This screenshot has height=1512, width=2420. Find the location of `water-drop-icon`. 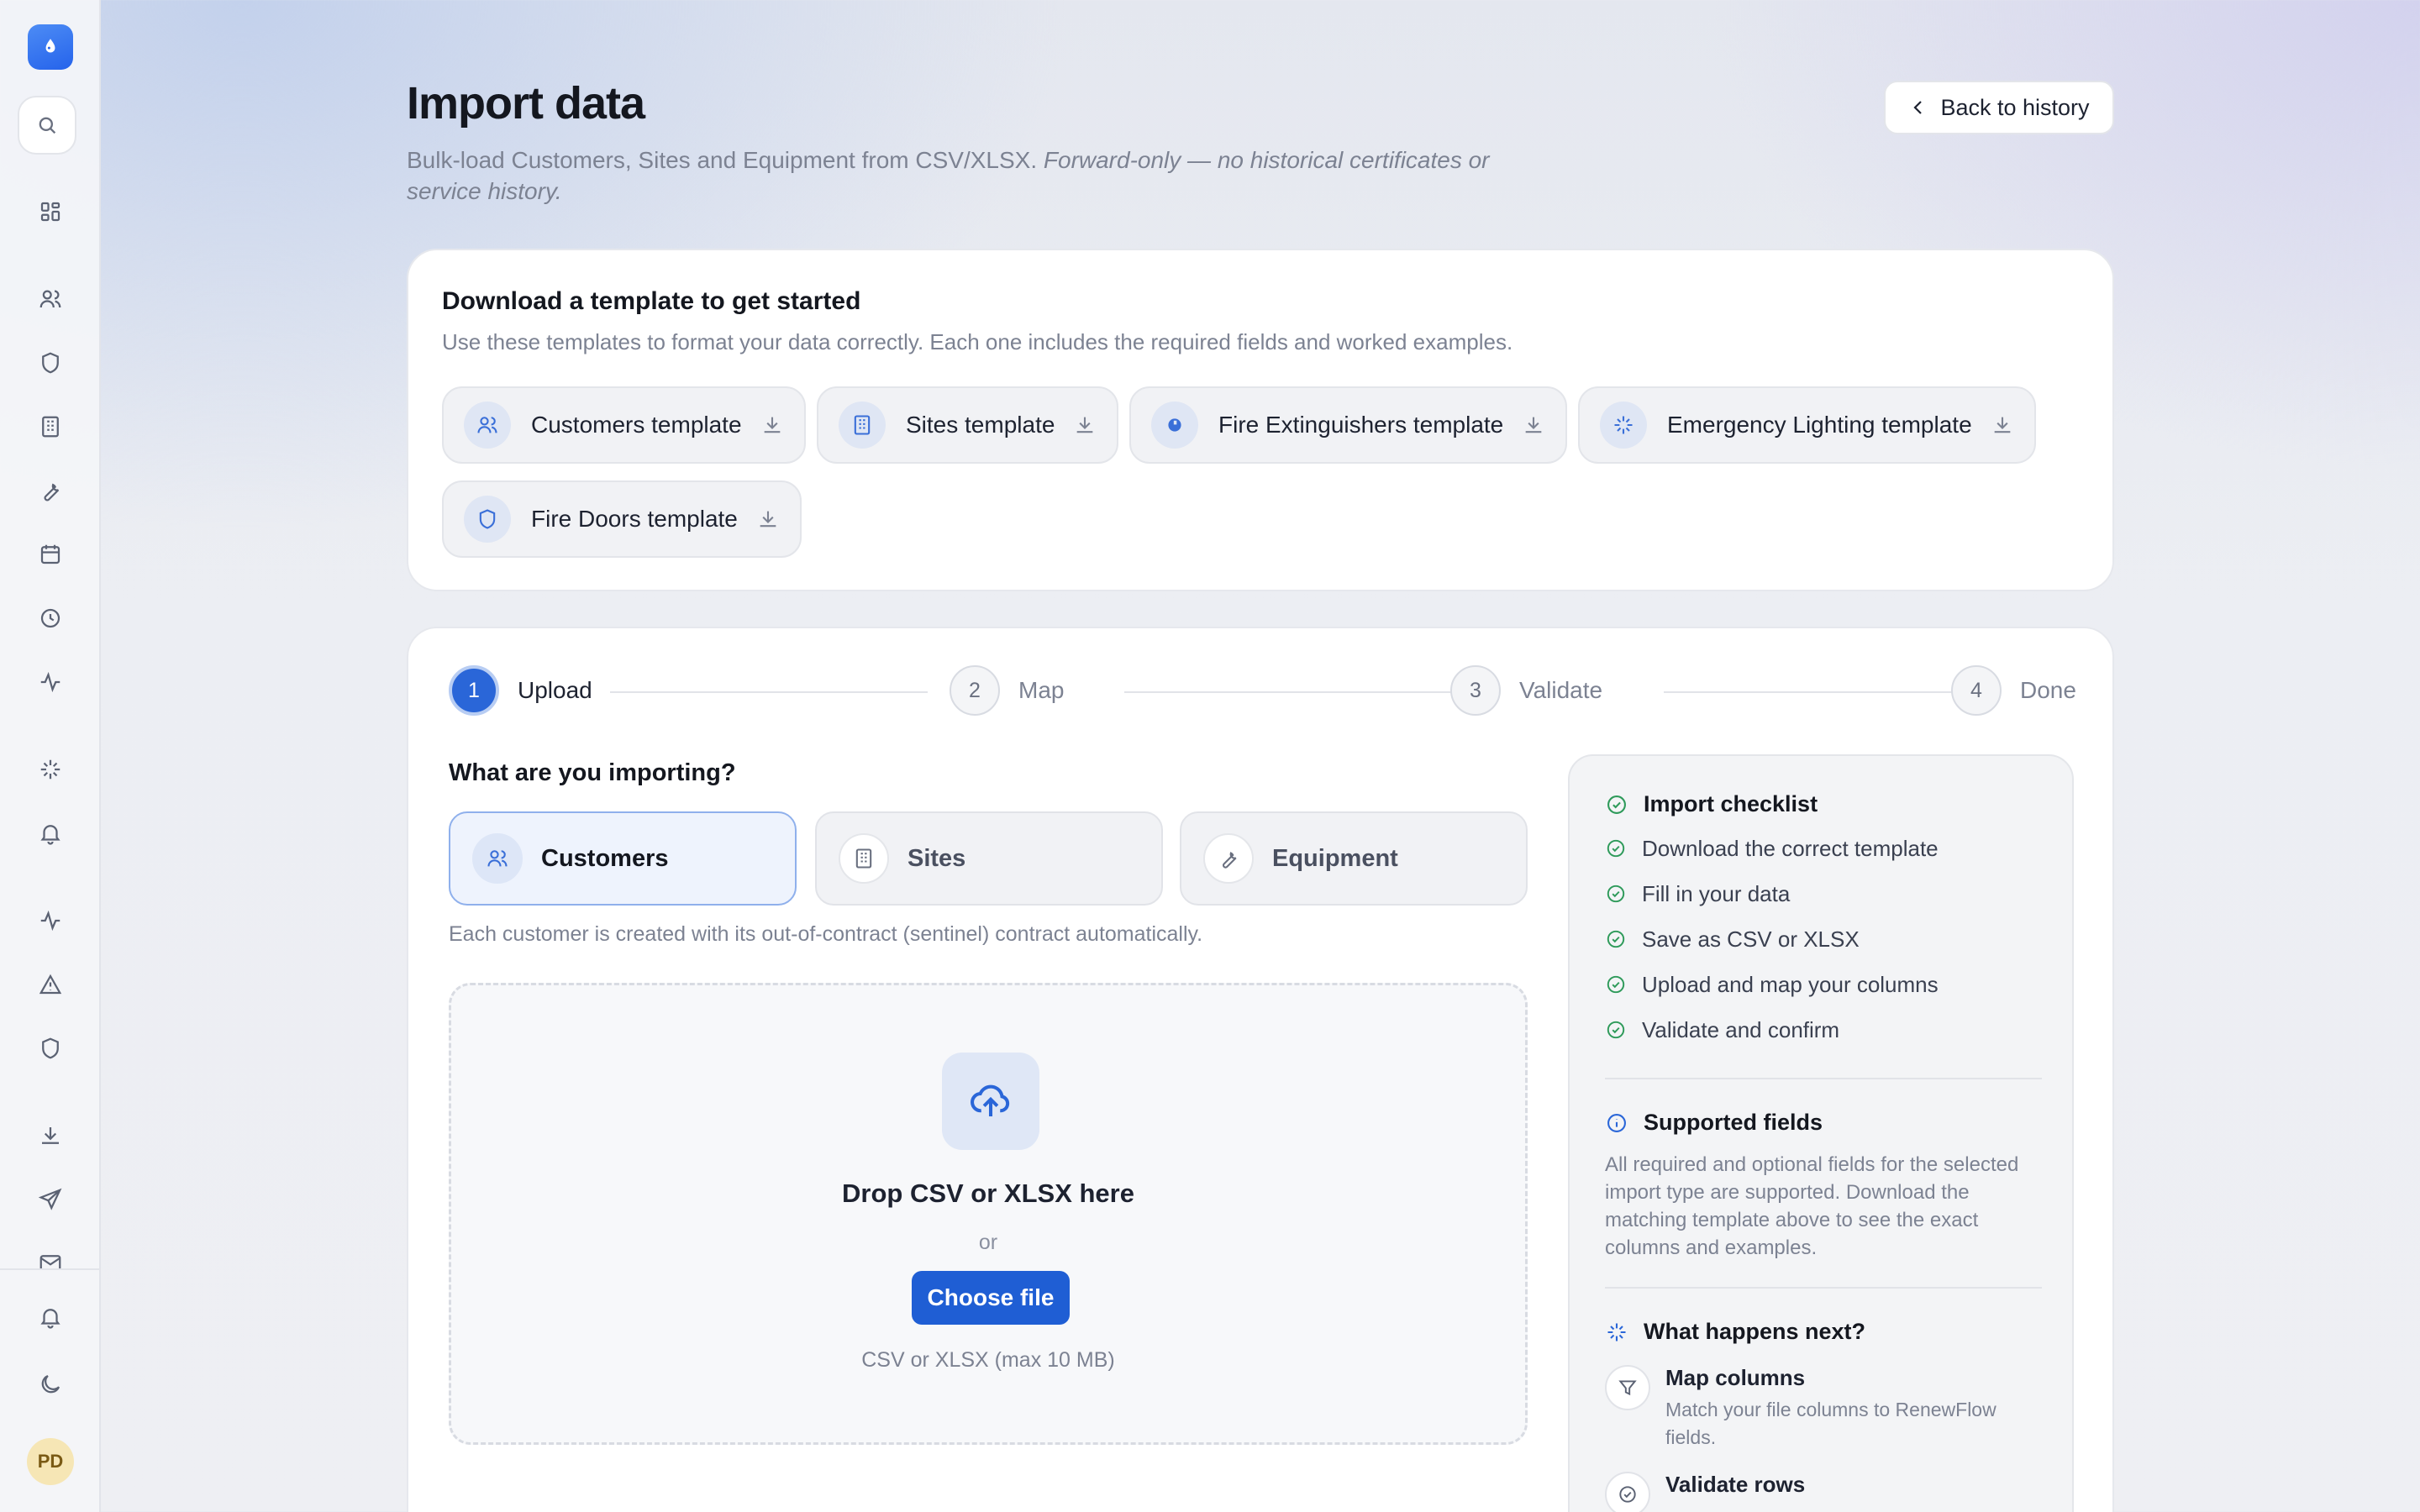

water-drop-icon is located at coordinates (51, 47).